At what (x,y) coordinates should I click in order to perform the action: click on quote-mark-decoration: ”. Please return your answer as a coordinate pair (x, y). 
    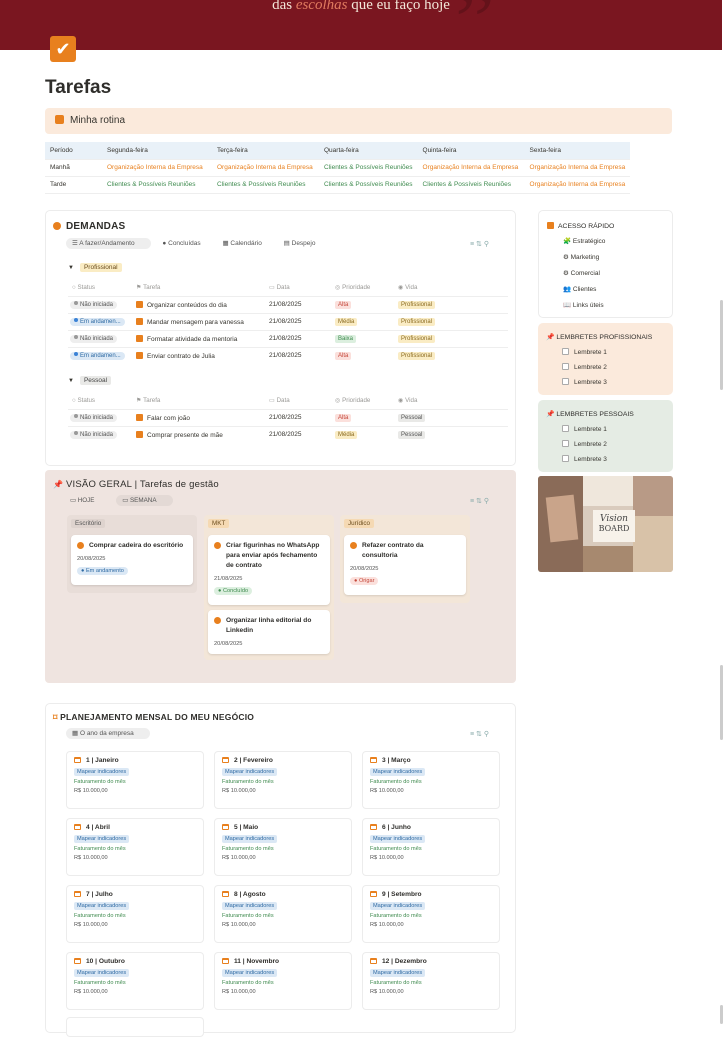
    Looking at the image, I should click on (475, 25).